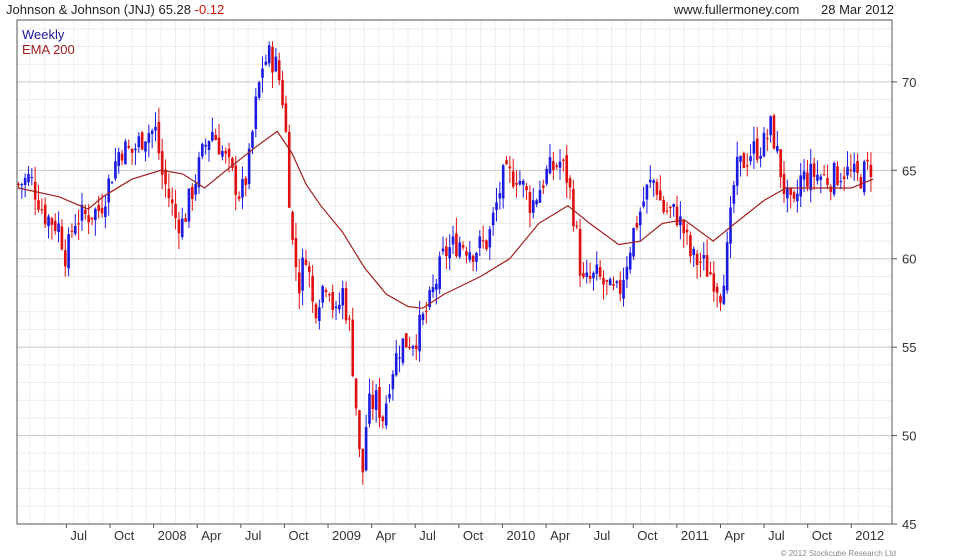  What do you see at coordinates (48, 49) in the screenshot?
I see `legend-ema: EMA 200` at bounding box center [48, 49].